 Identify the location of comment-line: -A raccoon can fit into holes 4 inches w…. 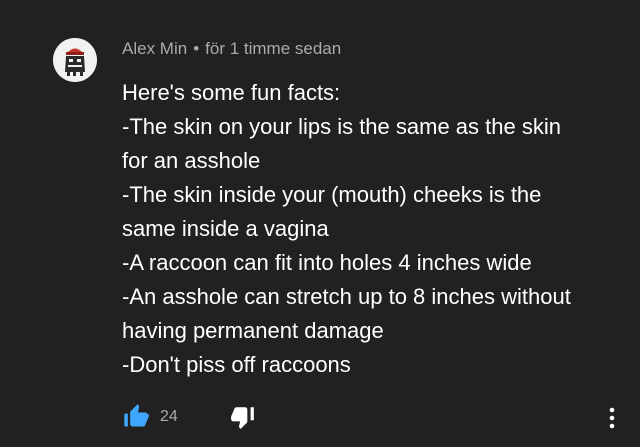
(327, 262).